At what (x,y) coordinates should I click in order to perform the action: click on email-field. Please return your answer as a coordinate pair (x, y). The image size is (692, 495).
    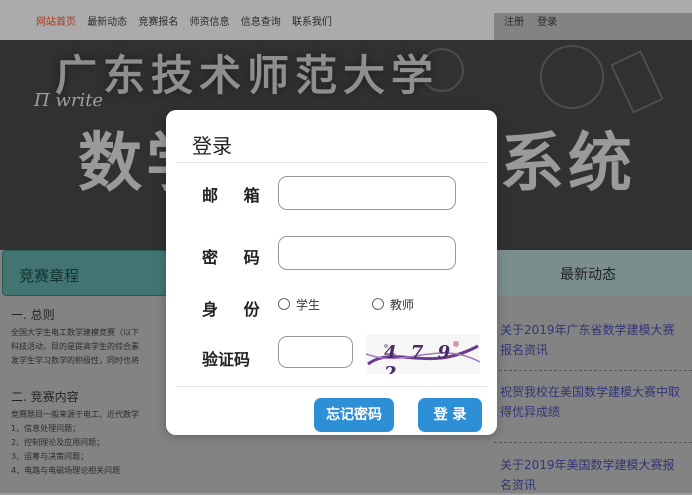
    Looking at the image, I should click on (367, 193).